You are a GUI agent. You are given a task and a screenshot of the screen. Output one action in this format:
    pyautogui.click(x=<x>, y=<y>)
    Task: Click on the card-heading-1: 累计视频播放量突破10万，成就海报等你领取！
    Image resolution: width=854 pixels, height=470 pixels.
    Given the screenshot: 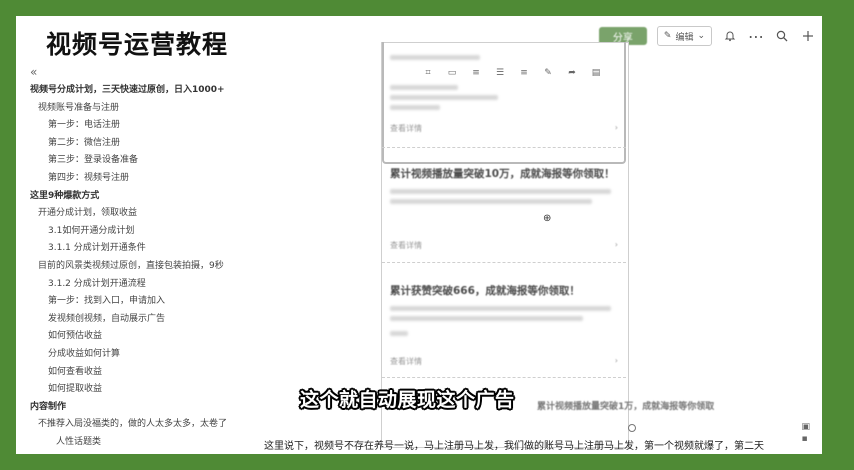 What is the action you would take?
    pyautogui.click(x=502, y=174)
    